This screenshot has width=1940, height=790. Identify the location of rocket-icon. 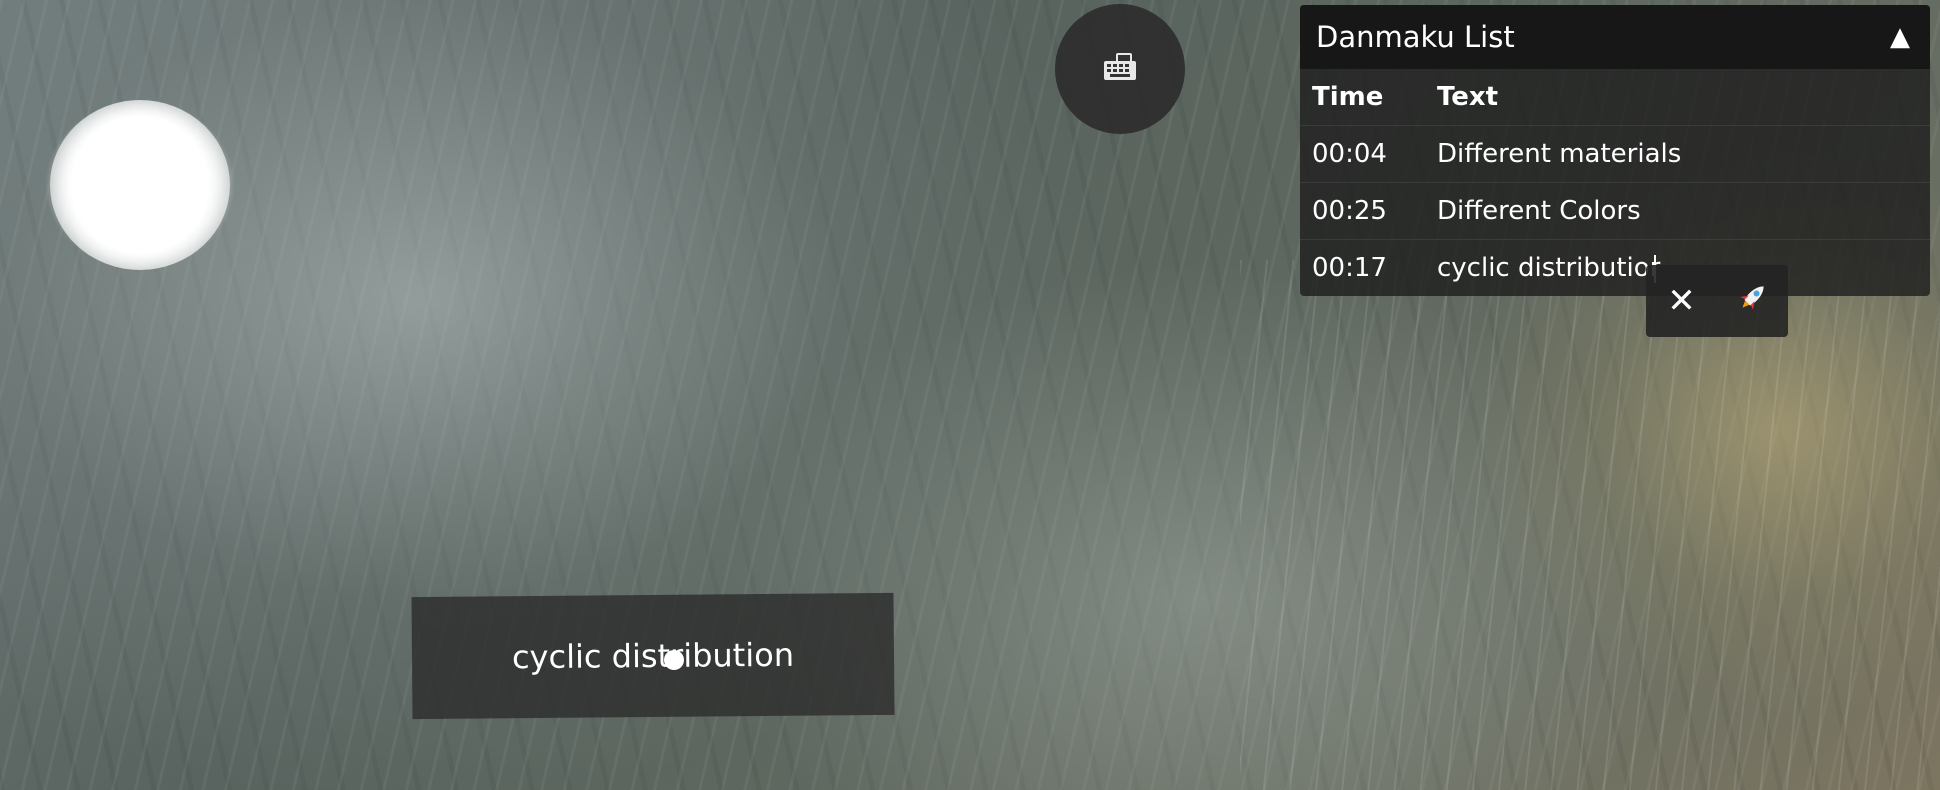
(1753, 304).